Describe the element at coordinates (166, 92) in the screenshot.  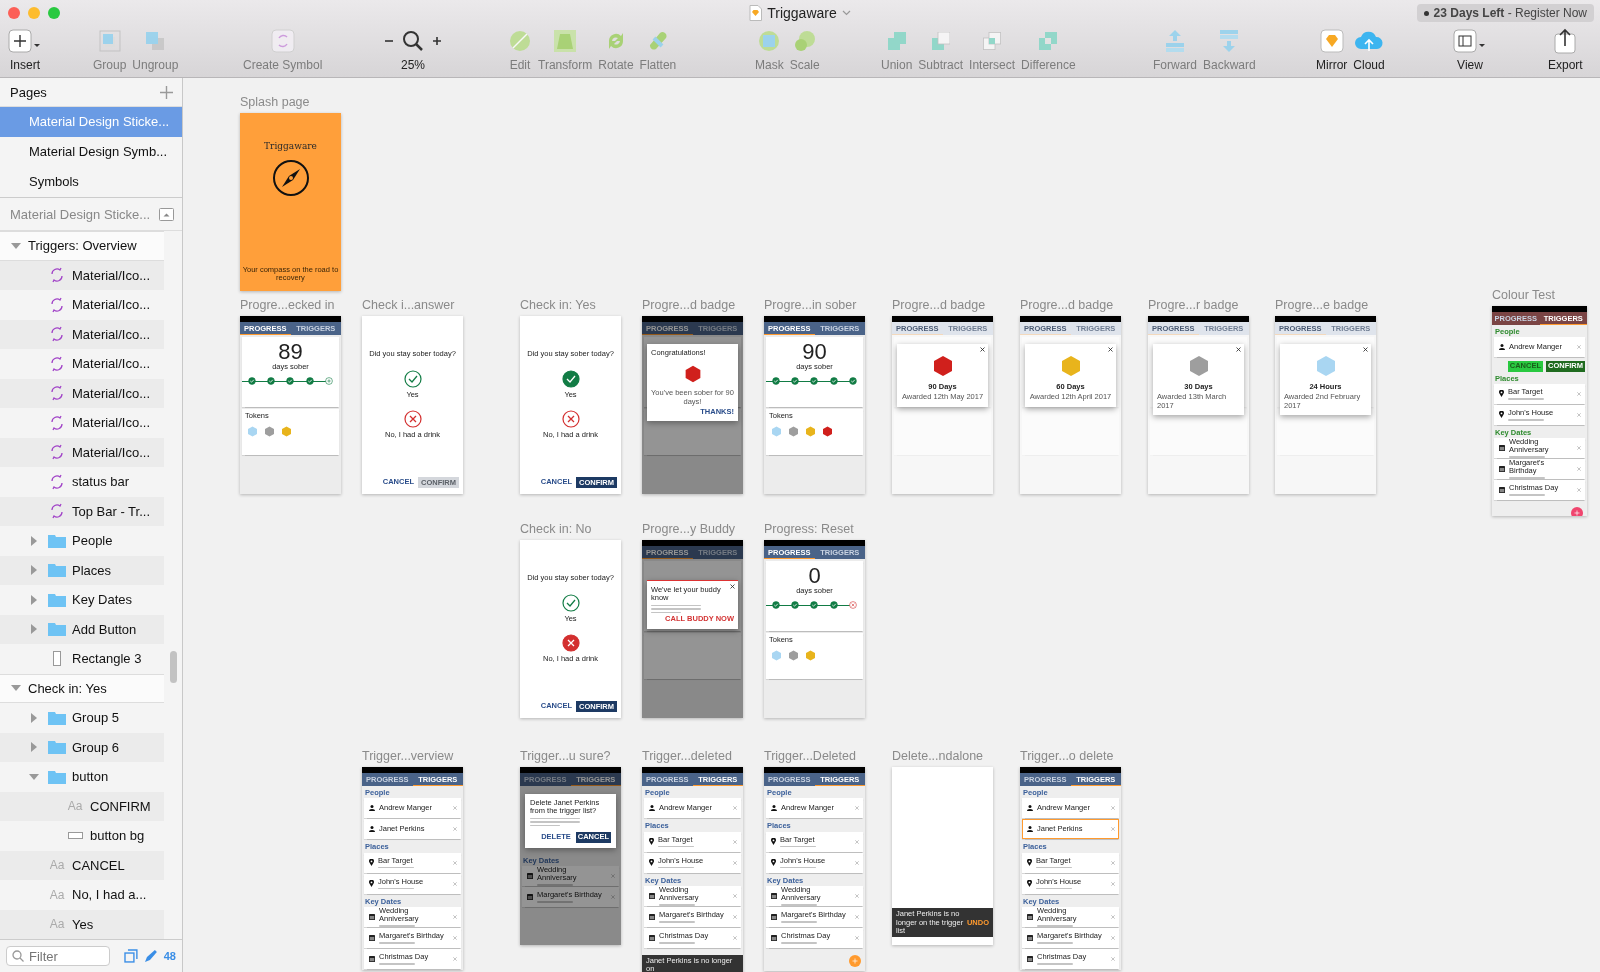
I see `add-page-icon` at that location.